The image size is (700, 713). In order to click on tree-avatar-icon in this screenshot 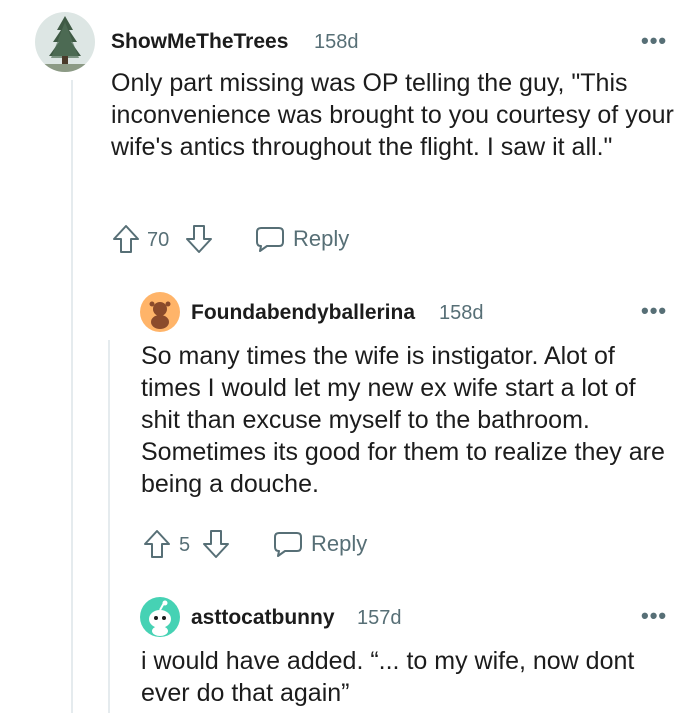, I will do `click(65, 42)`.